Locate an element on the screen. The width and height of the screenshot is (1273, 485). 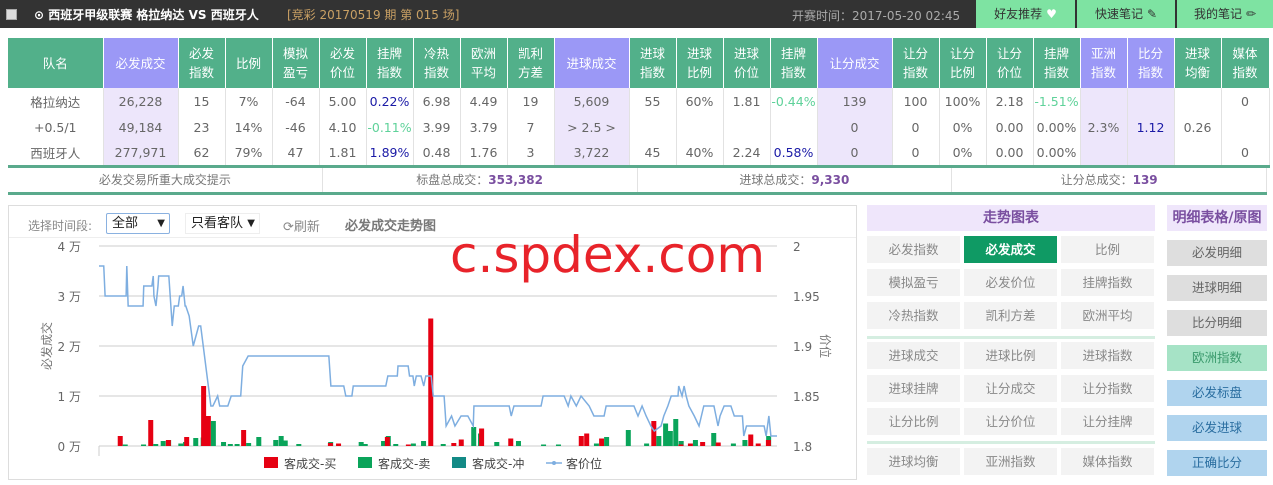
trend-button: 让分比例 is located at coordinates (913, 421).